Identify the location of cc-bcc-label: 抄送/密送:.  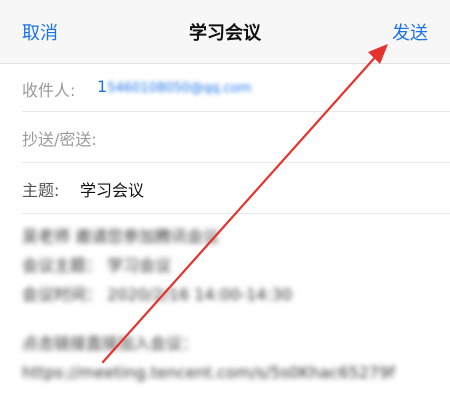
(59, 139).